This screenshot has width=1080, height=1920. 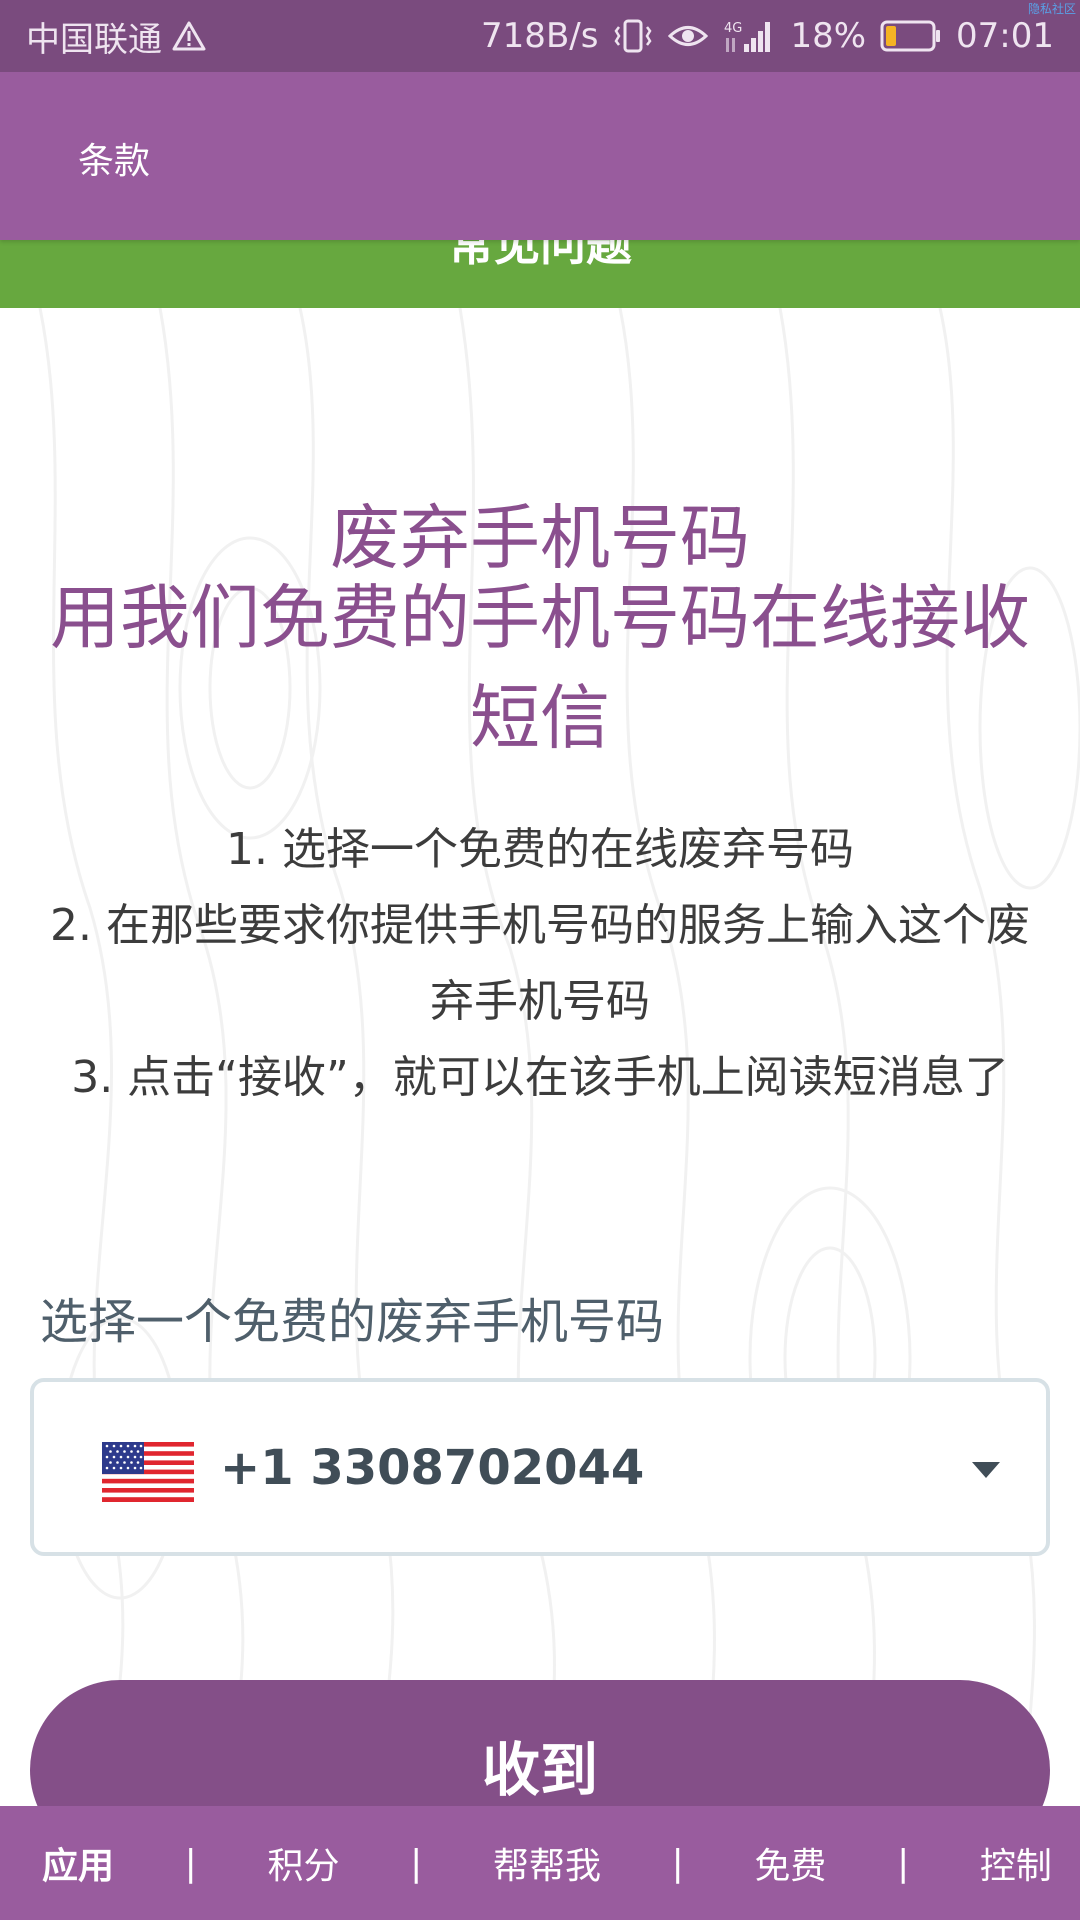 I want to click on signal-4g-icon: 4G, so click(x=749, y=36).